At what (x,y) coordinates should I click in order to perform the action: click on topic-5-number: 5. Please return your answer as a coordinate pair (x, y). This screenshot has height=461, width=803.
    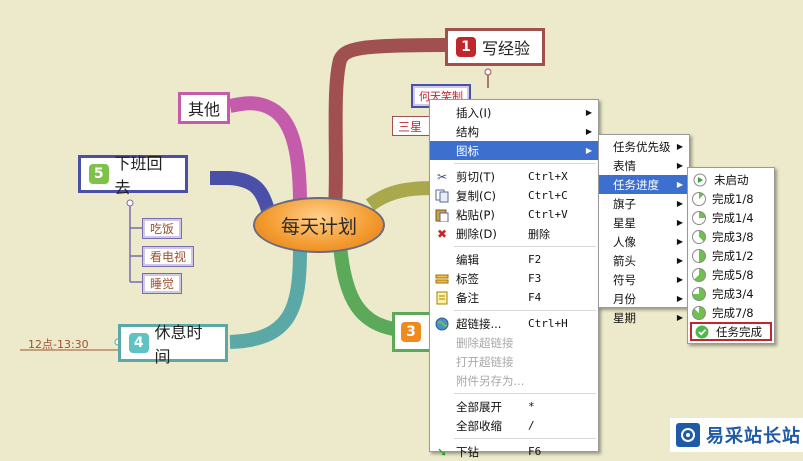
    Looking at the image, I should click on (99, 174).